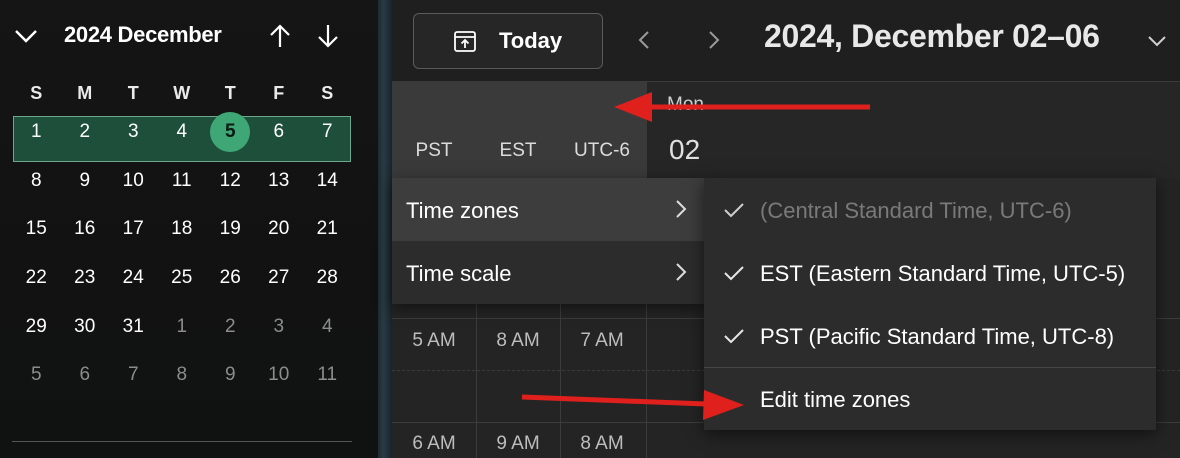 This screenshot has width=1180, height=458. I want to click on today-button: Today, so click(508, 41).